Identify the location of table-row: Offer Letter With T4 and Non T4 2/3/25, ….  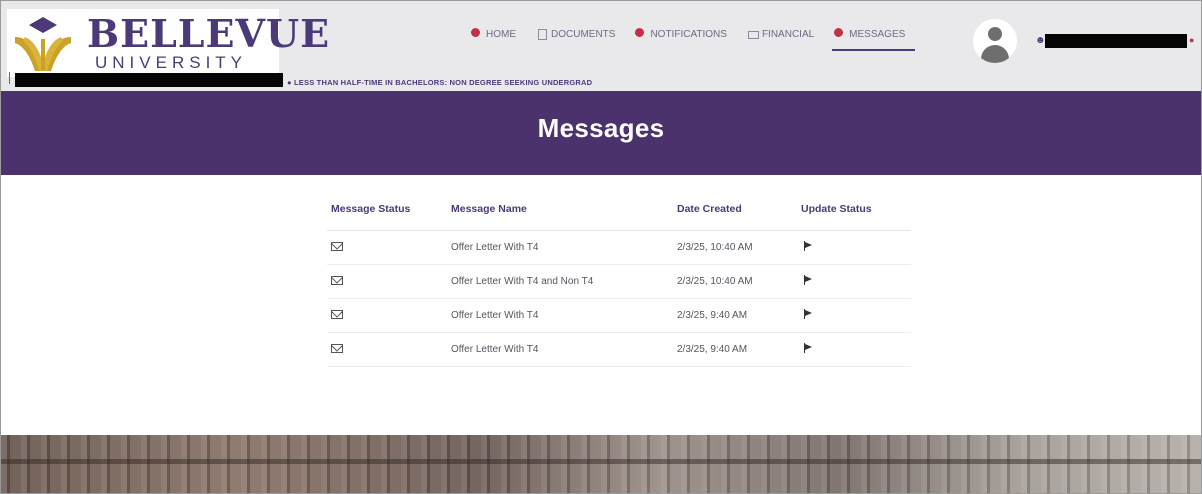
(619, 282).